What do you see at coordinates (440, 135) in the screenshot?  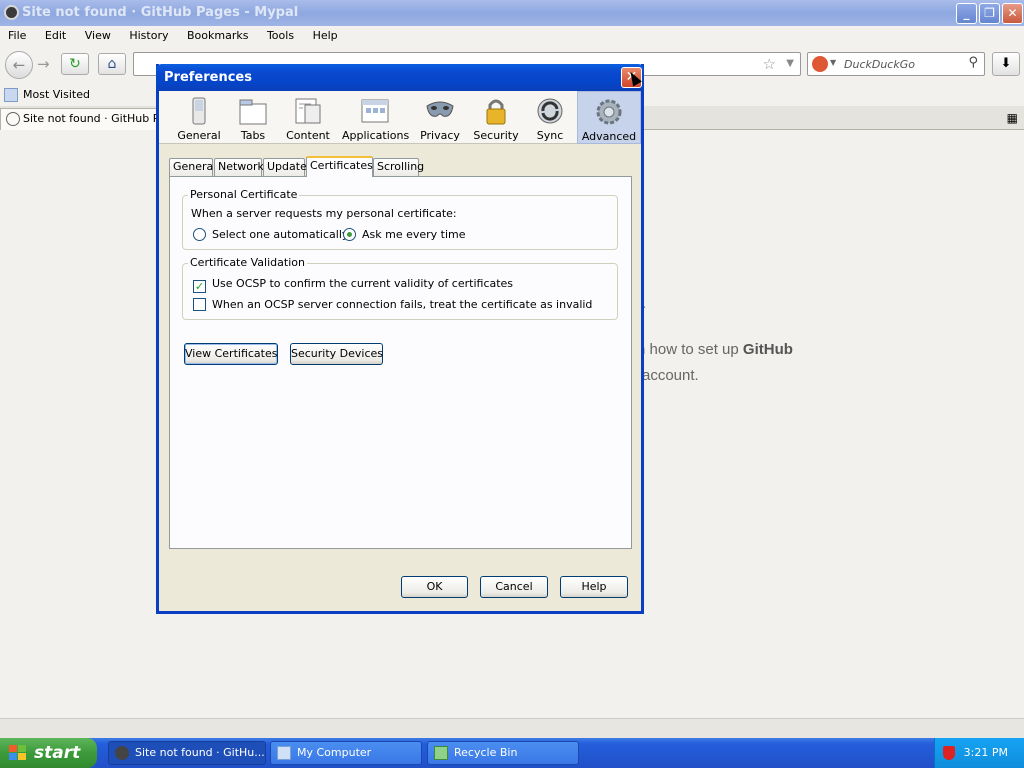 I see `pane-label: Privacy` at bounding box center [440, 135].